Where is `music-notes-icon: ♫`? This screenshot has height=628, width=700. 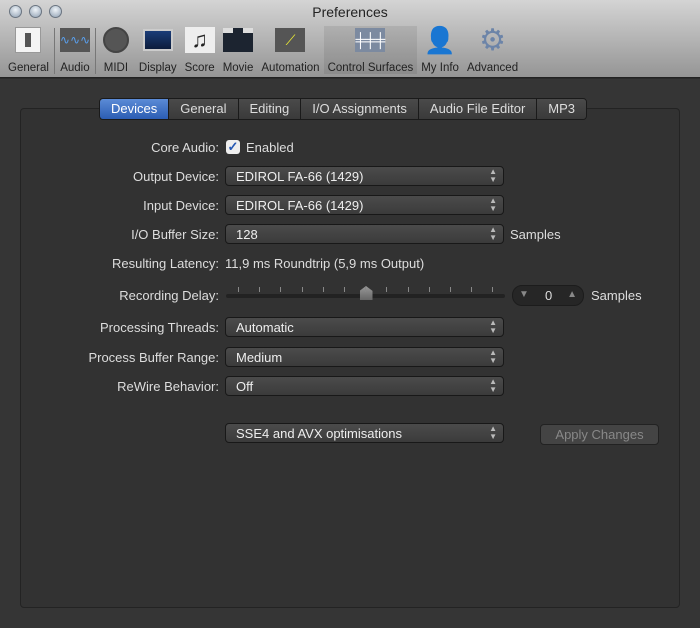 music-notes-icon: ♫ is located at coordinates (199, 40).